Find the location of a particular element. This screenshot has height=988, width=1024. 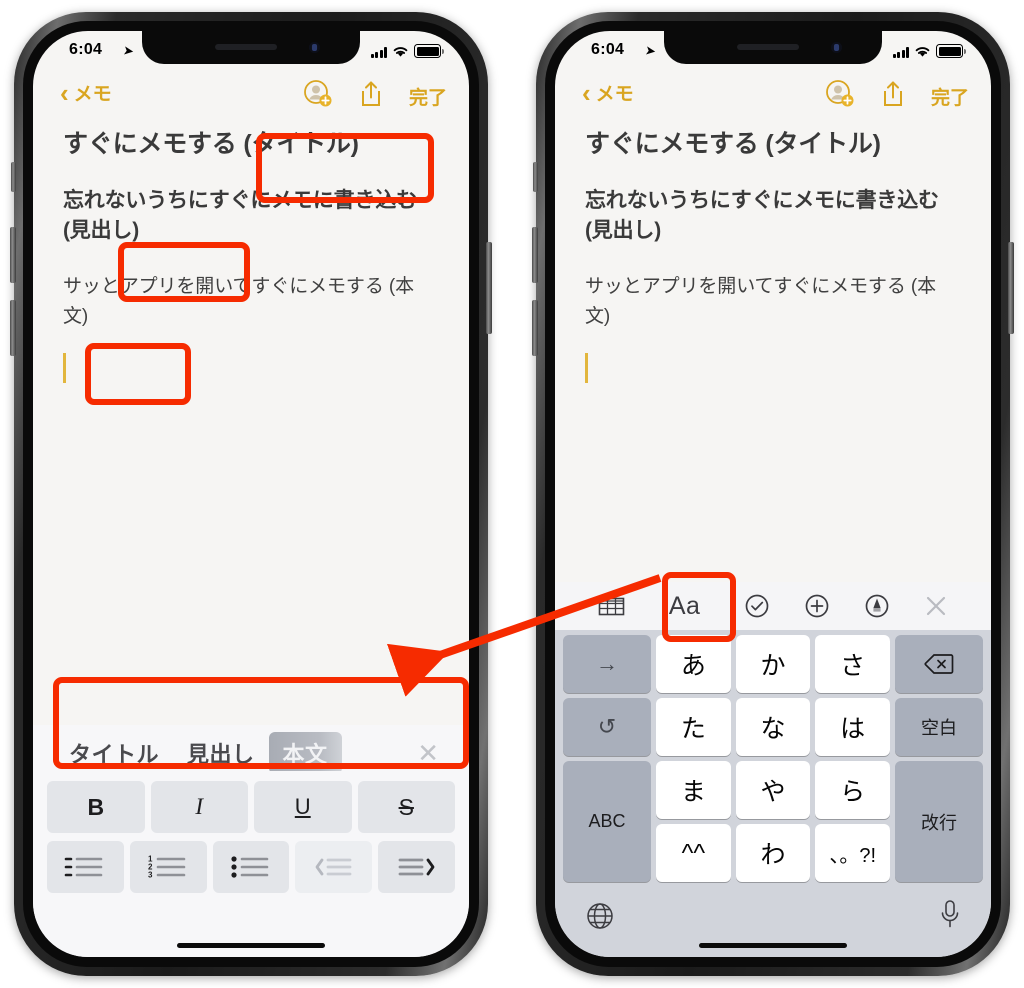

style-option-title: タイトル is located at coordinates (114, 753).